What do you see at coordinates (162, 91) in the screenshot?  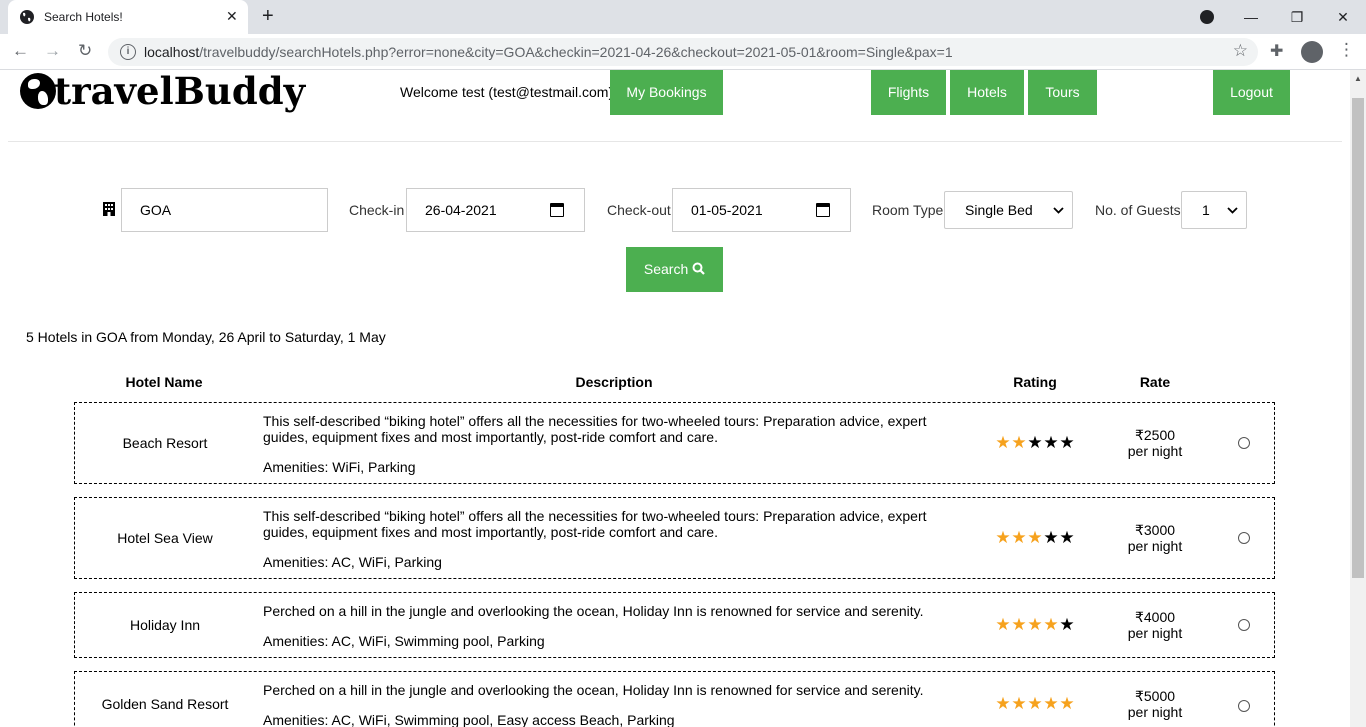 I see `site-logo: travelBuddy` at bounding box center [162, 91].